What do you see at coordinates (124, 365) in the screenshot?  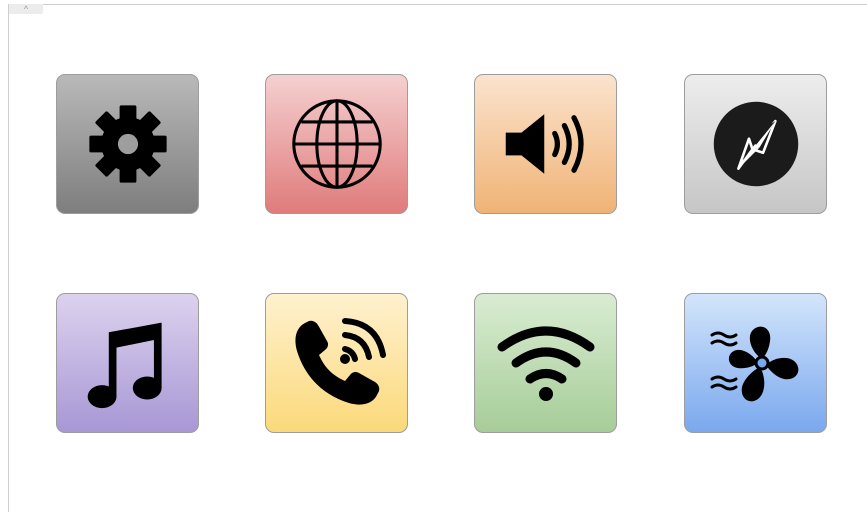 I see `music-note-icon` at bounding box center [124, 365].